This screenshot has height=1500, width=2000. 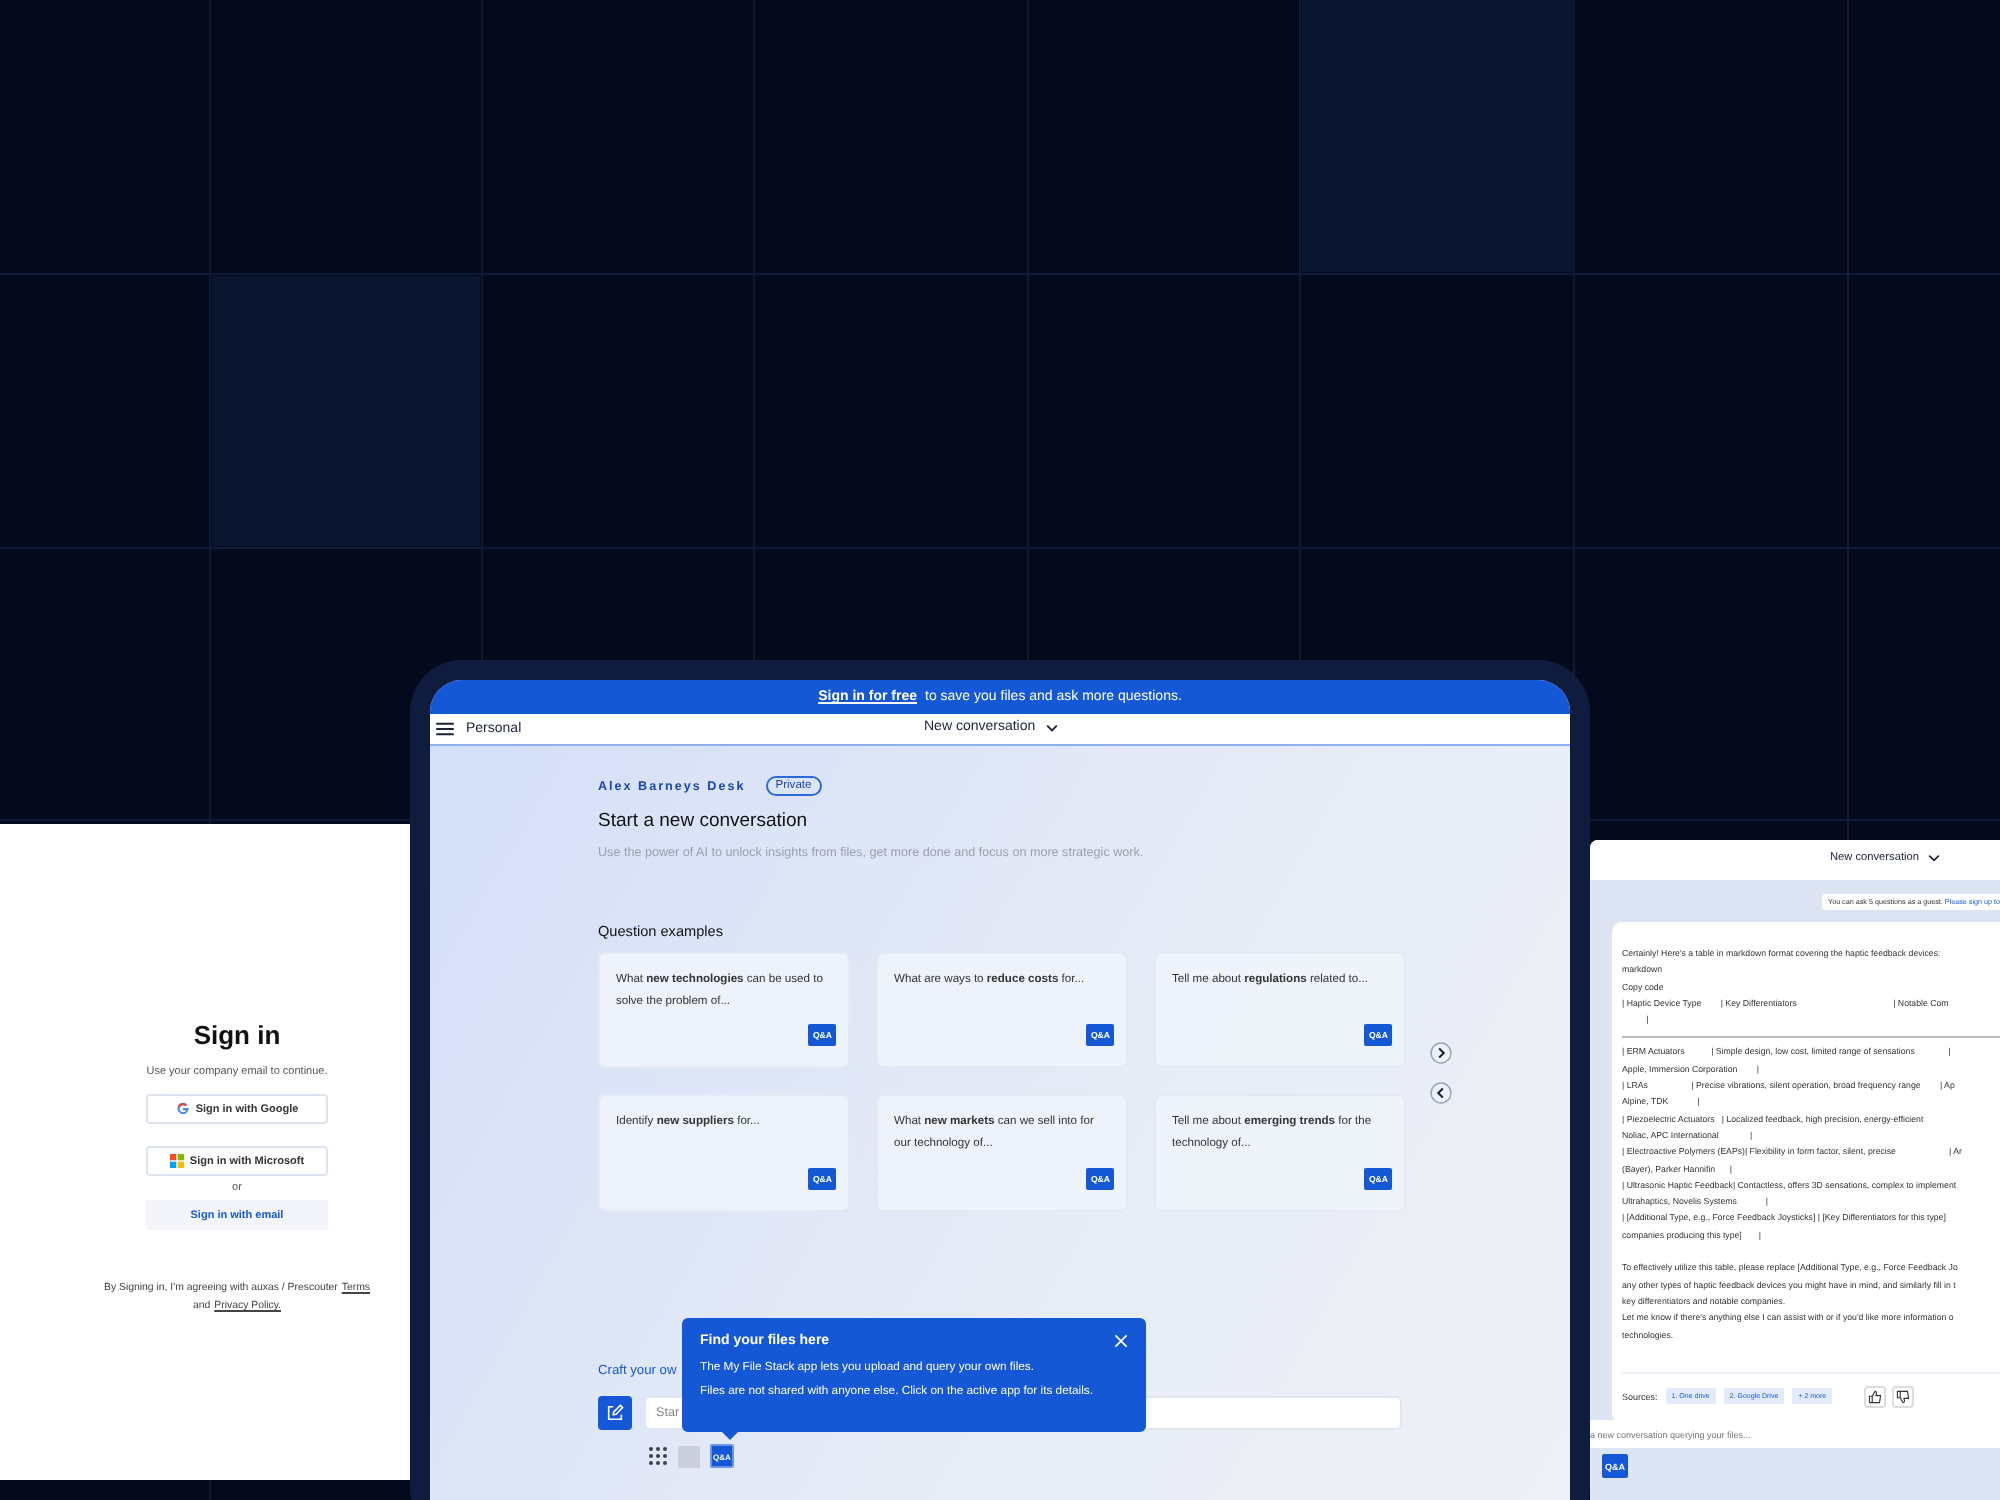 I want to click on google-logo-icon, so click(x=182, y=1109).